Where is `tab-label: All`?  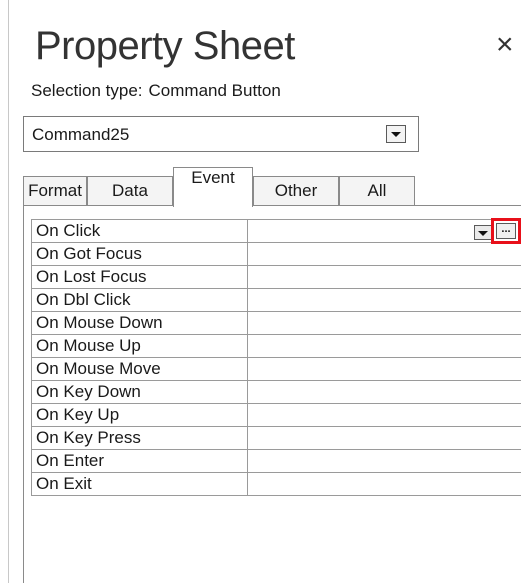
tab-label: All is located at coordinates (377, 190).